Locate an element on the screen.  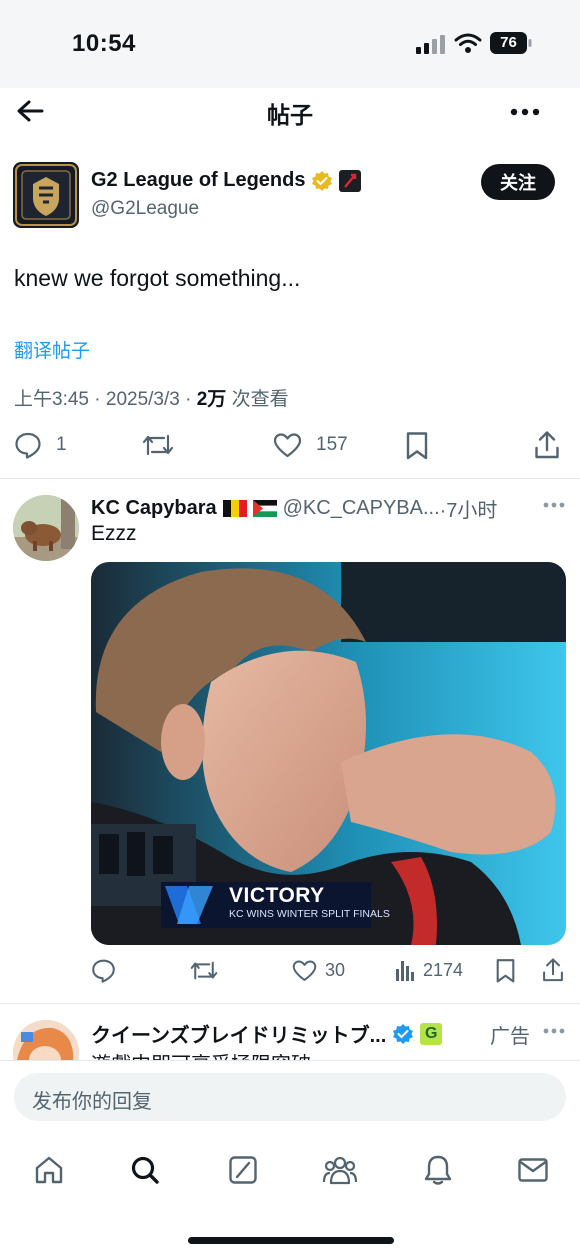
more-options-icon is located at coordinates (525, 112).